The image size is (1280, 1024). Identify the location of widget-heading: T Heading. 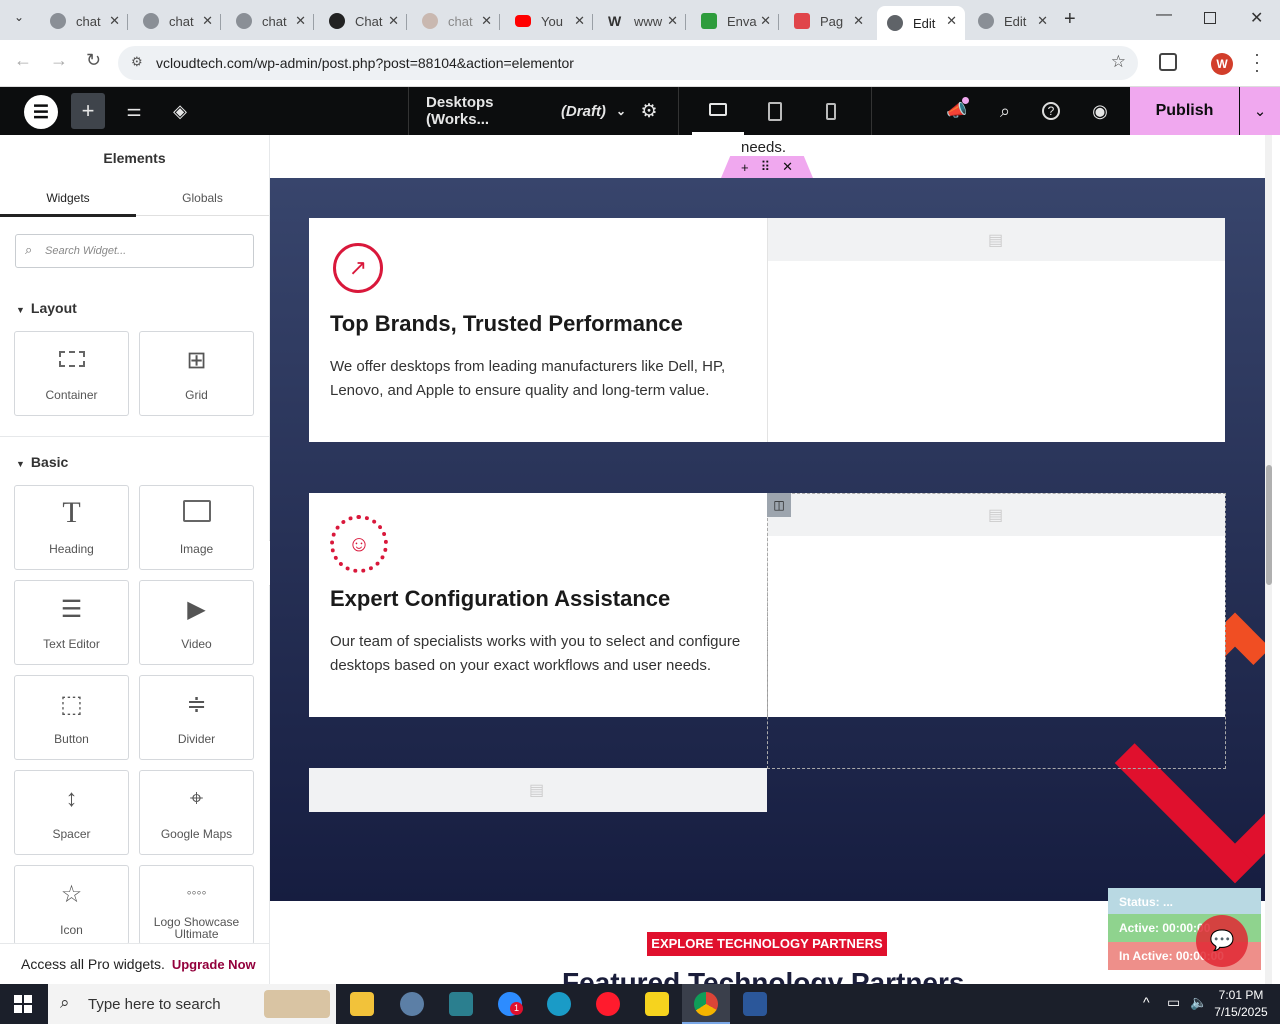
(71, 527).